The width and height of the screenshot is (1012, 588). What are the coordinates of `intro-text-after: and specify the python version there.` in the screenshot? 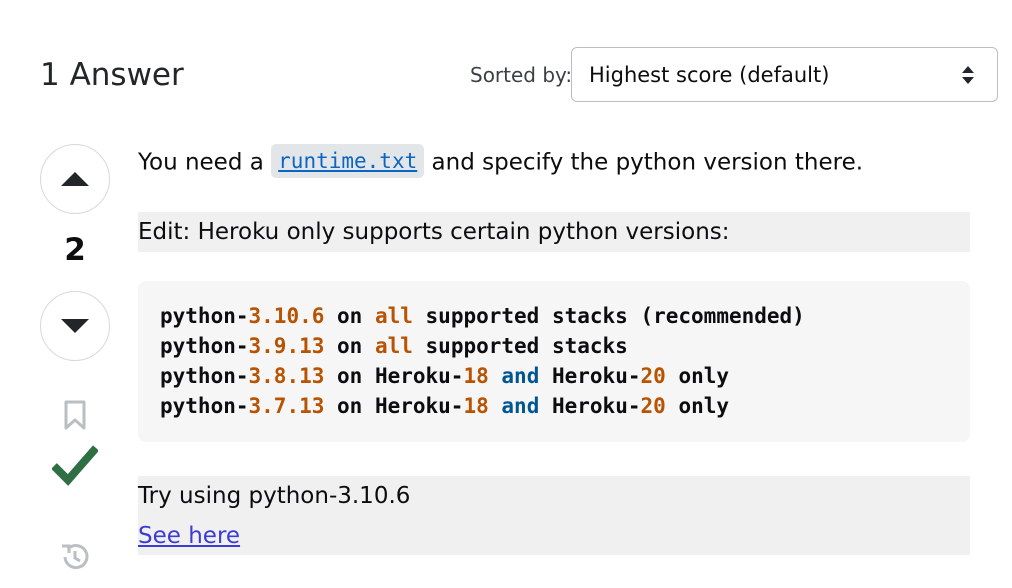 It's located at (644, 162).